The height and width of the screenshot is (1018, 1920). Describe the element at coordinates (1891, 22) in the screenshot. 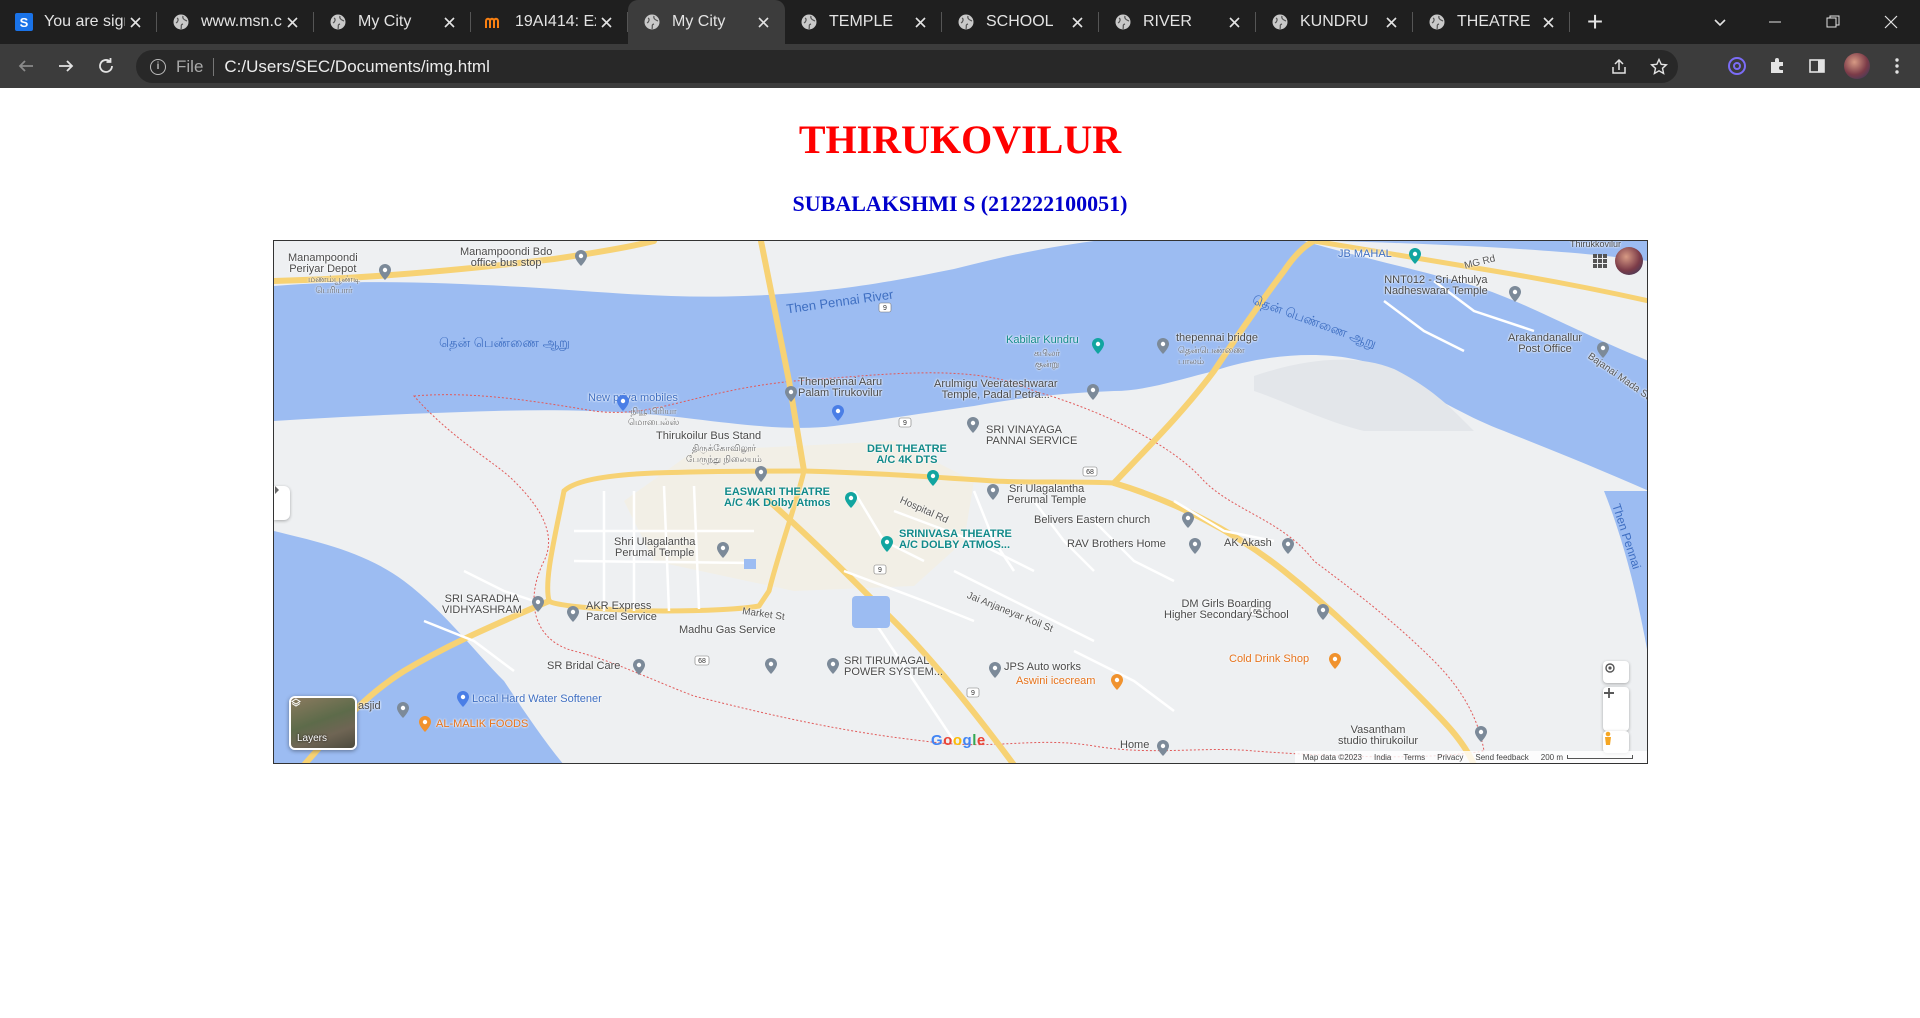

I see `close-window-button` at that location.